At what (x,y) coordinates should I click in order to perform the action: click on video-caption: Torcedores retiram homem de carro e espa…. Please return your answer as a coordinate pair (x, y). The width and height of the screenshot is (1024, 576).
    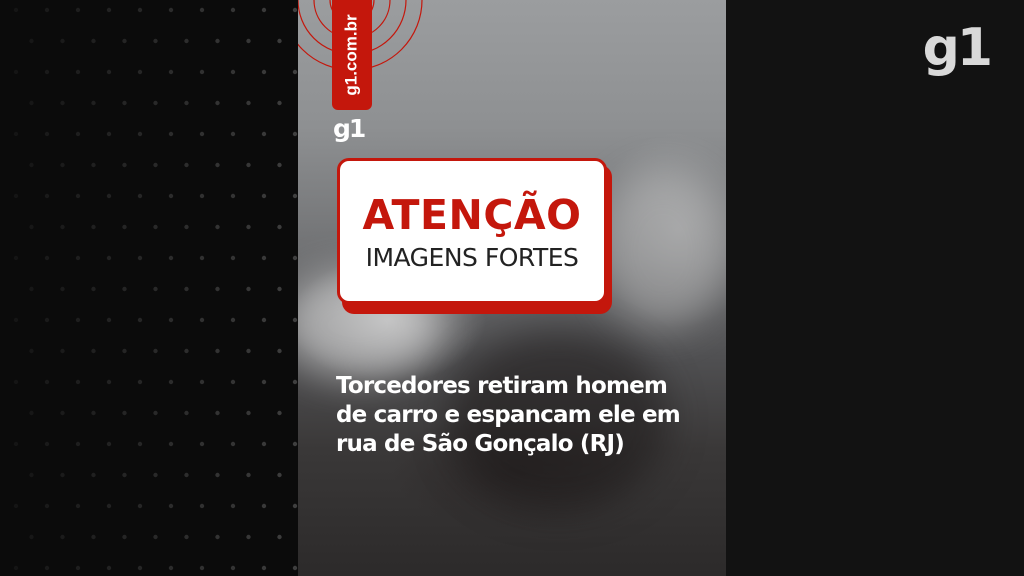
    Looking at the image, I should click on (526, 415).